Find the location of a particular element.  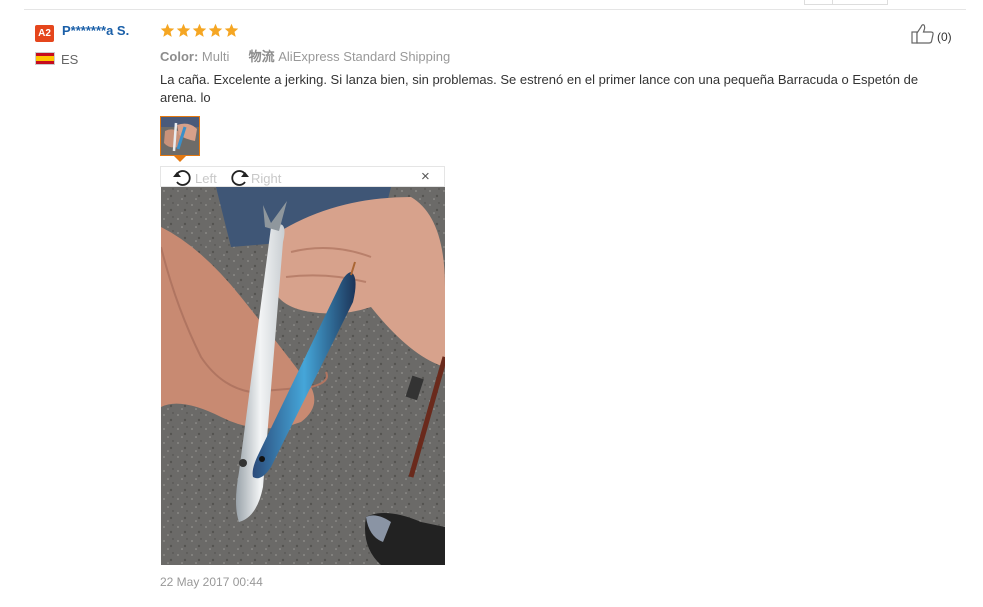

shipping-label: 物流 is located at coordinates (261, 56).